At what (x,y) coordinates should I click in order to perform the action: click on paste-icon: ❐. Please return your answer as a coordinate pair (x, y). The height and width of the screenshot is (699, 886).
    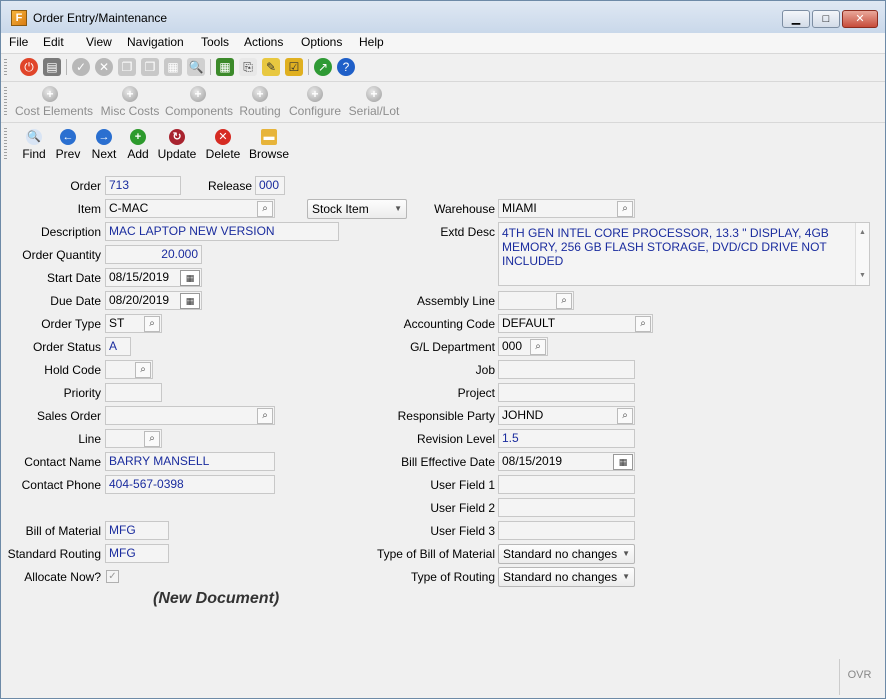
    Looking at the image, I should click on (150, 67).